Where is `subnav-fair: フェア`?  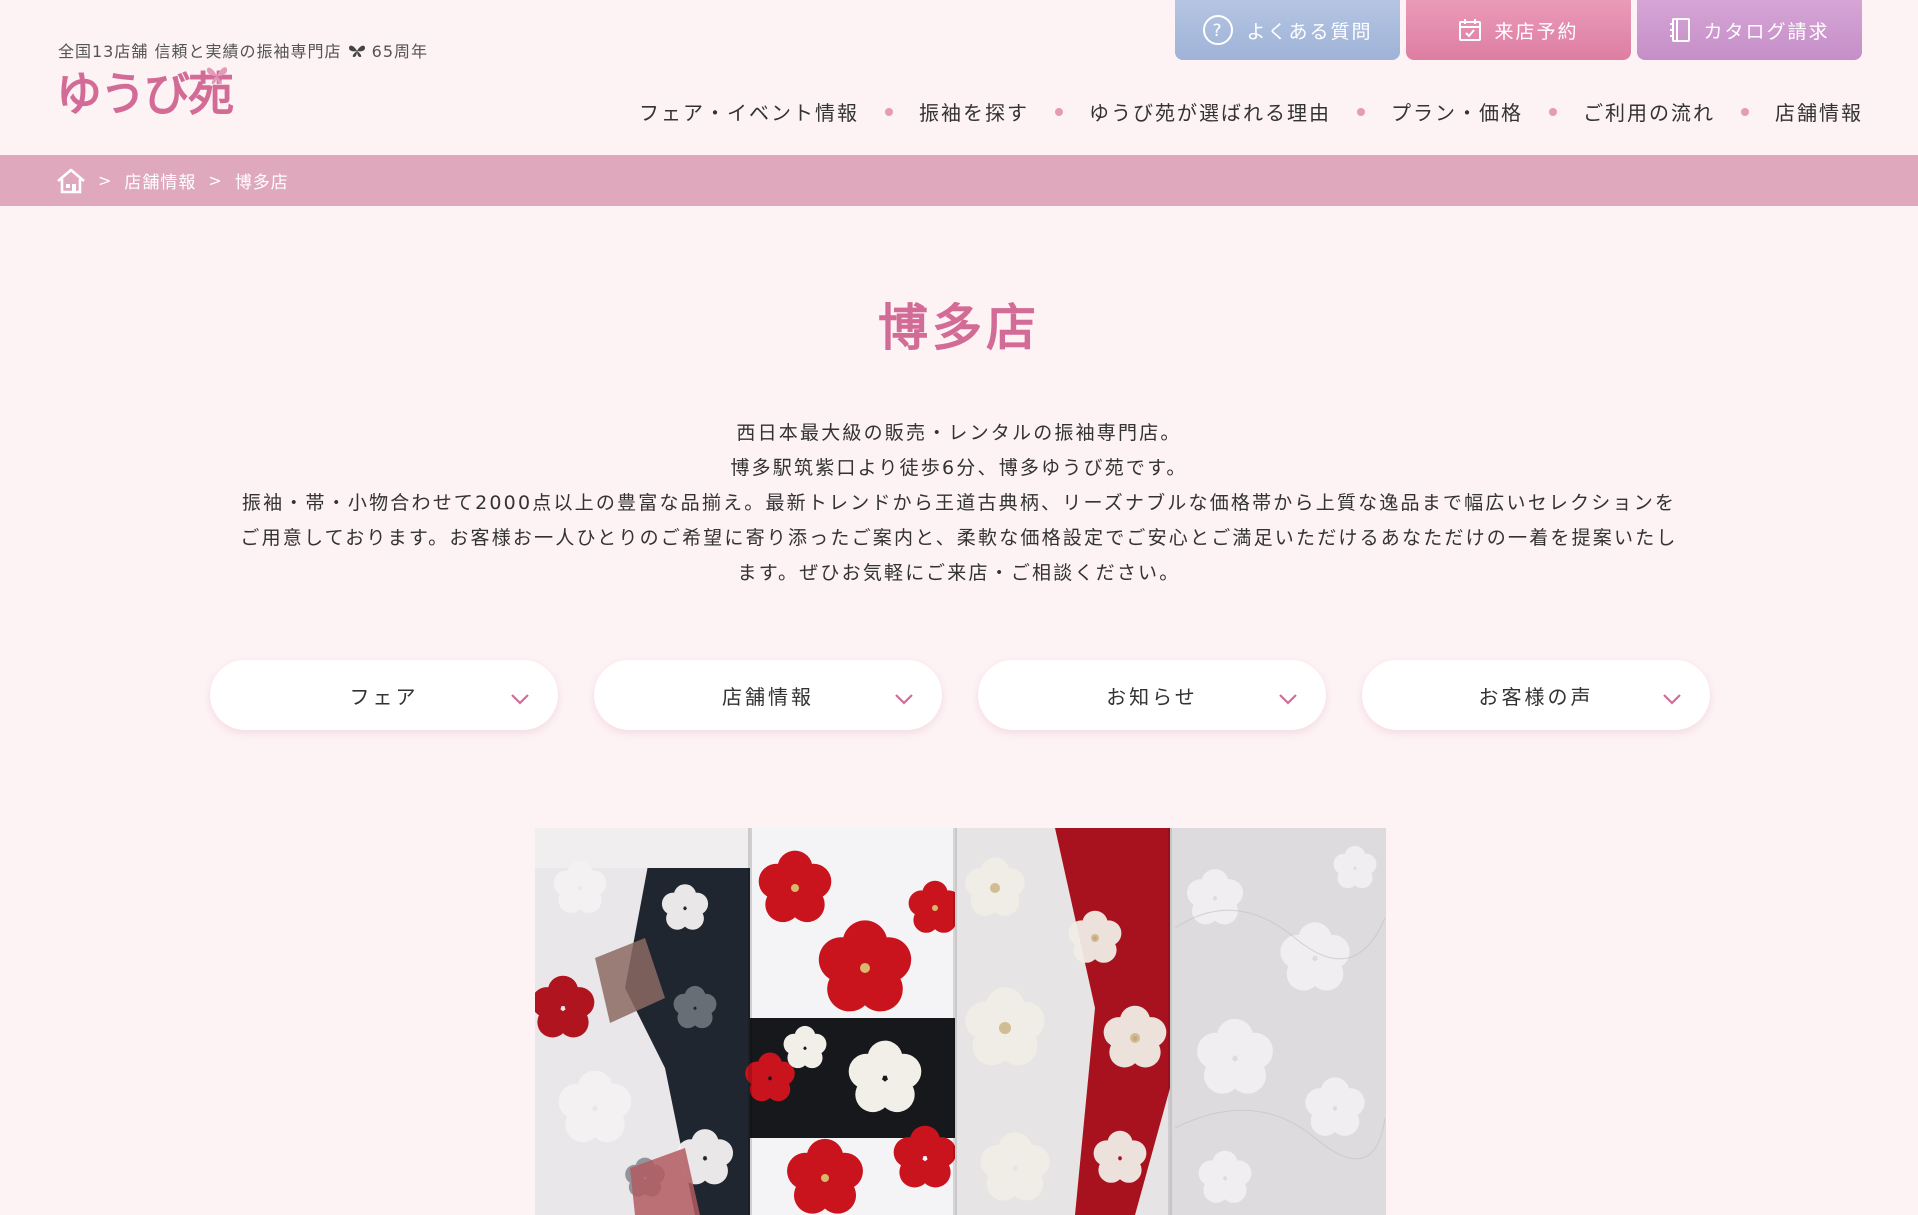 subnav-fair: フェア is located at coordinates (384, 695).